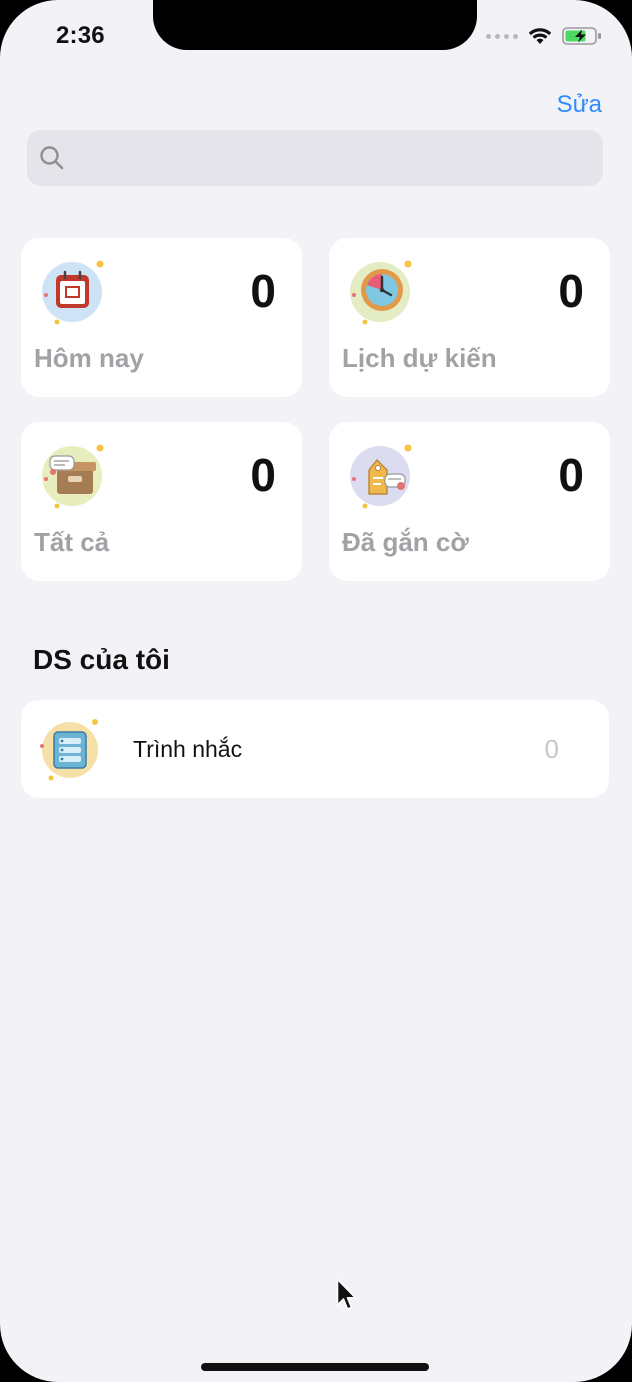 The width and height of the screenshot is (632, 1382). Describe the element at coordinates (346, 1294) in the screenshot. I see `mouse-pointer-icon` at that location.